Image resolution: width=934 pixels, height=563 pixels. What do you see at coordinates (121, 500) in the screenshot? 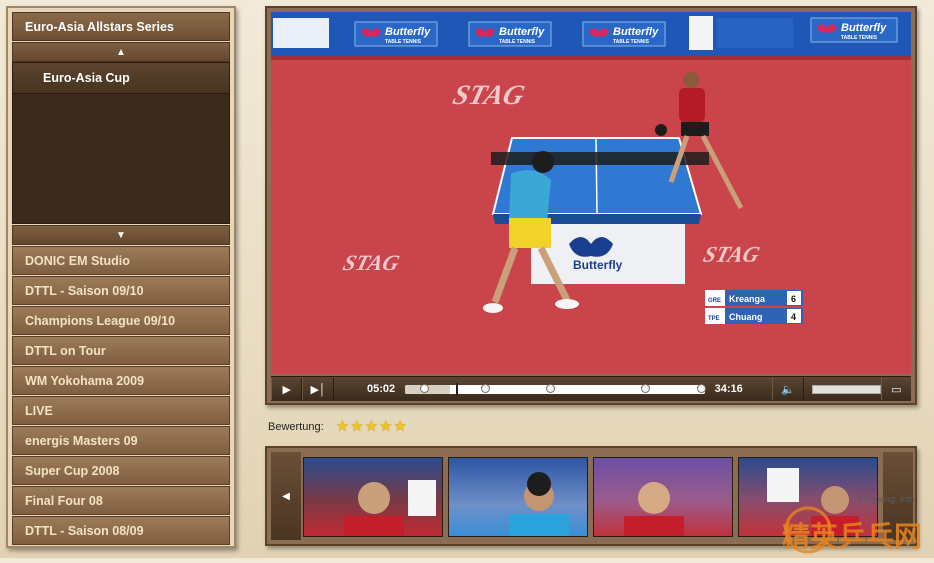
I see `sidebar-item-final-four: Final Four 08` at bounding box center [121, 500].